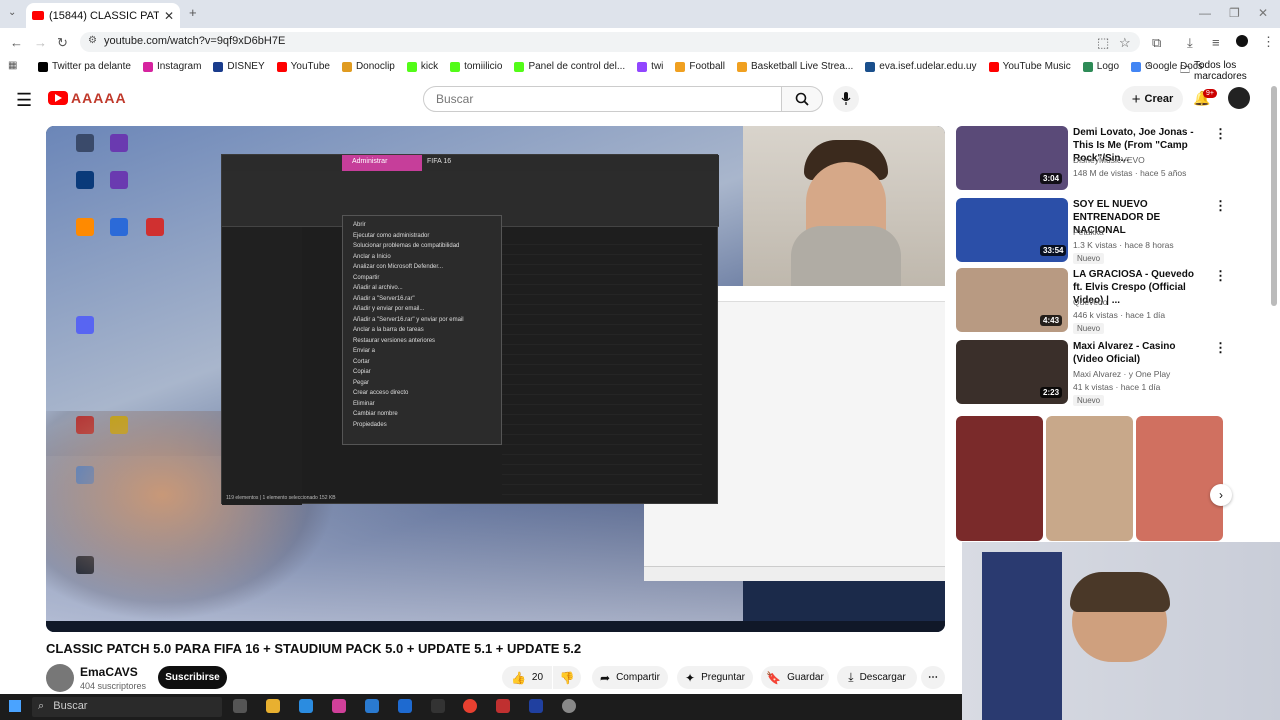  I want to click on share-button: ➦ Compartir, so click(630, 677).